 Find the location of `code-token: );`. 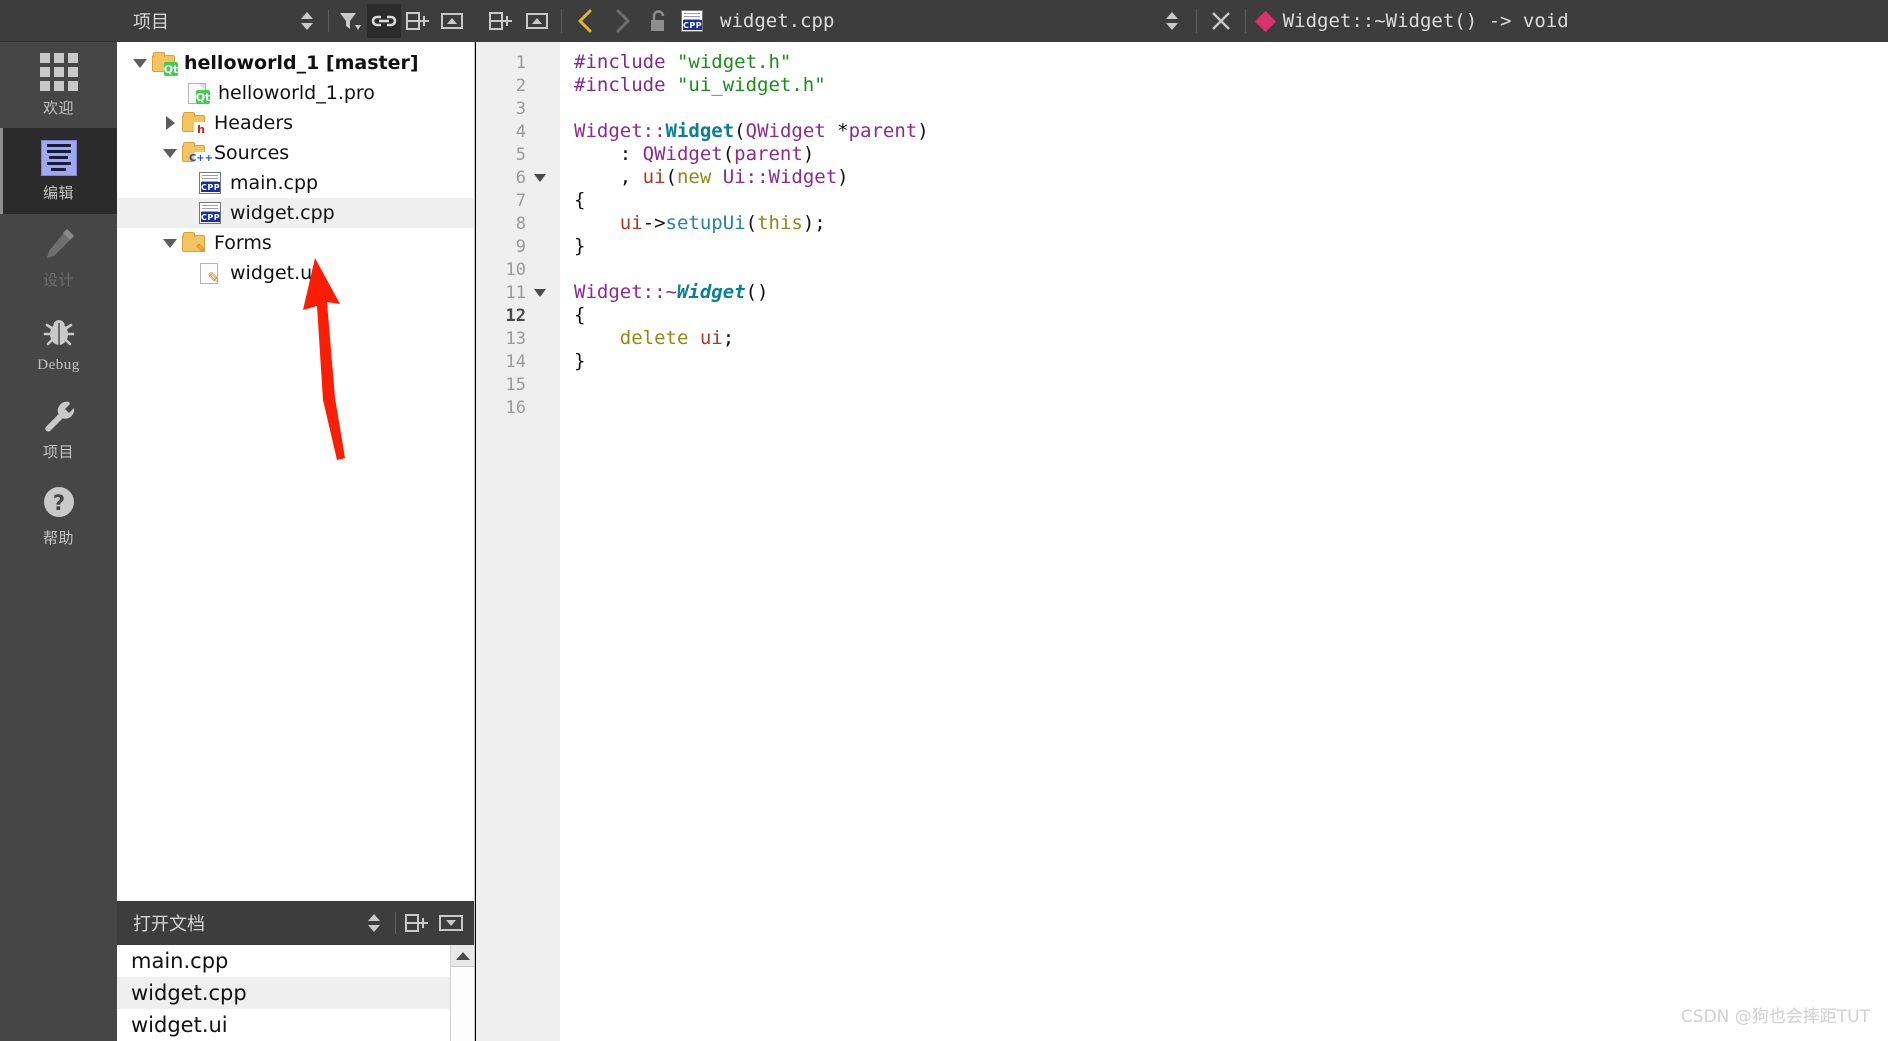

code-token: ); is located at coordinates (814, 223).